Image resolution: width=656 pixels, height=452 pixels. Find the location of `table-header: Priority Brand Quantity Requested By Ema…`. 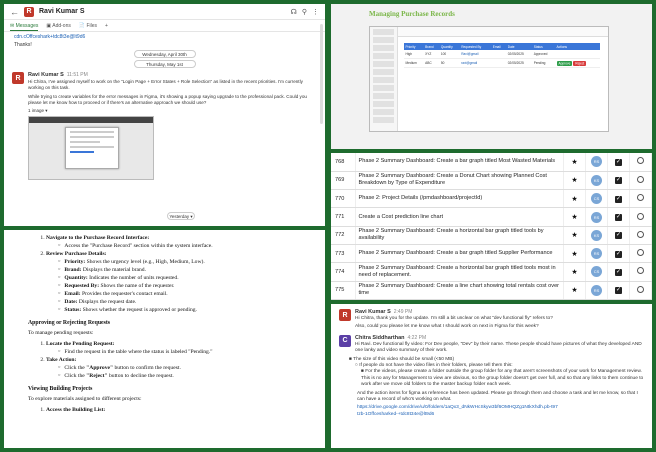

table-header: Priority Brand Quantity Requested By Ema… is located at coordinates (502, 46).